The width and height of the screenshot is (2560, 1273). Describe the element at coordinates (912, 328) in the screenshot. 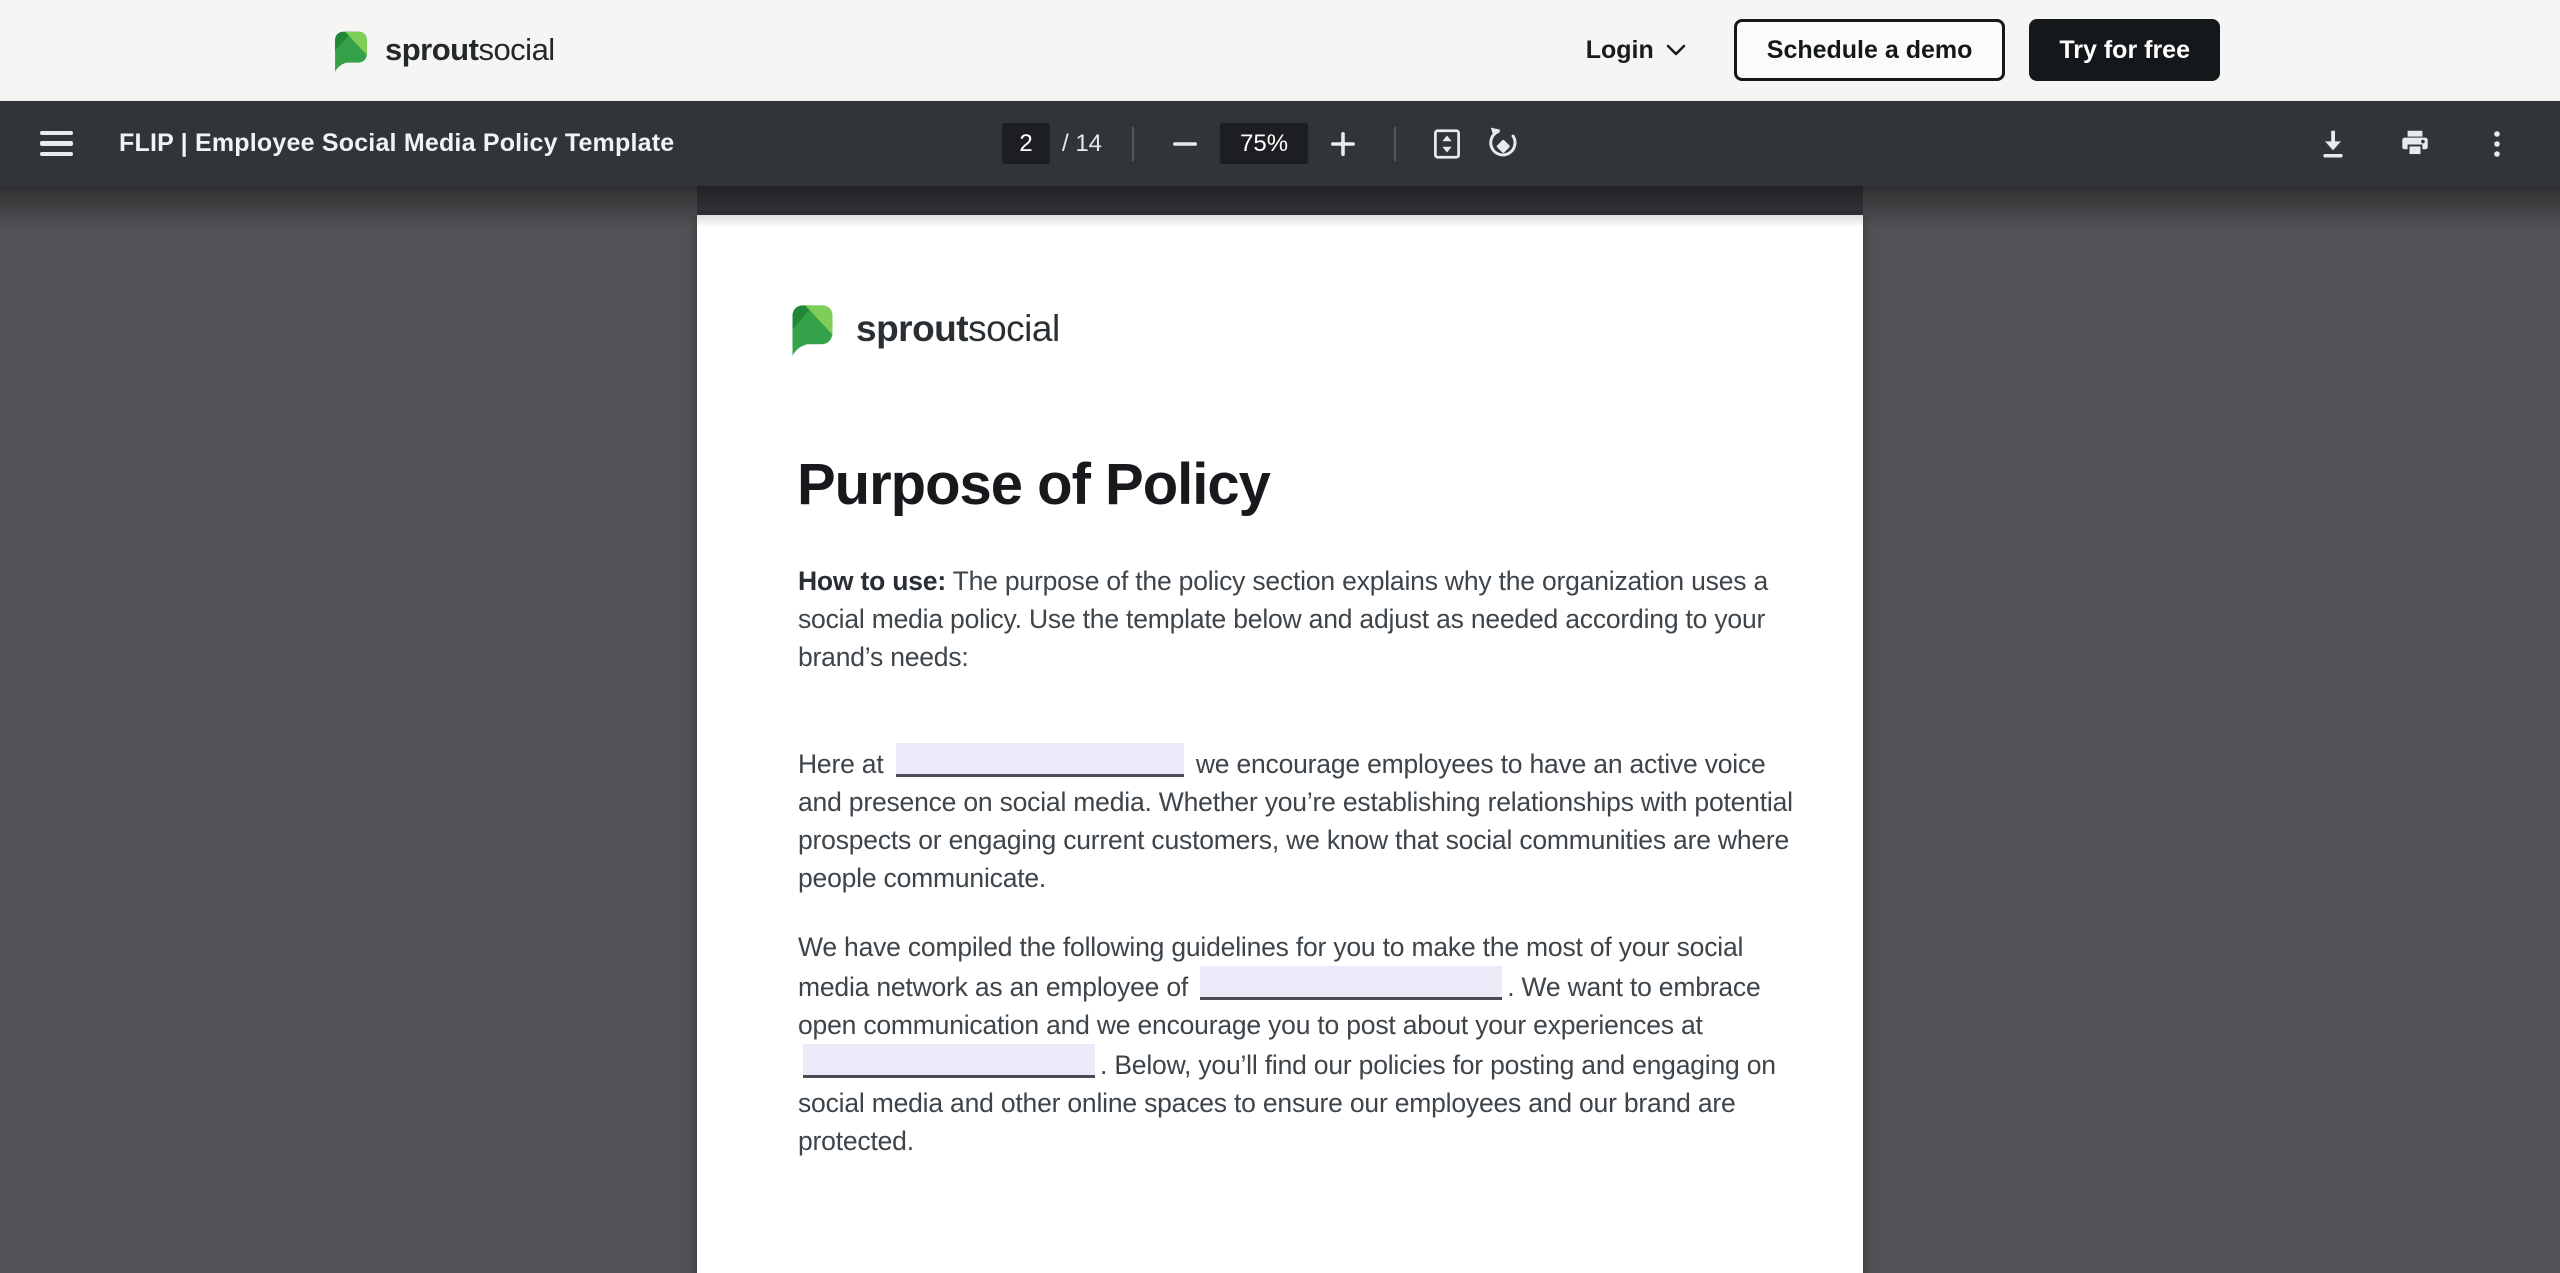

I see `document-brand-bold: sprout` at that location.